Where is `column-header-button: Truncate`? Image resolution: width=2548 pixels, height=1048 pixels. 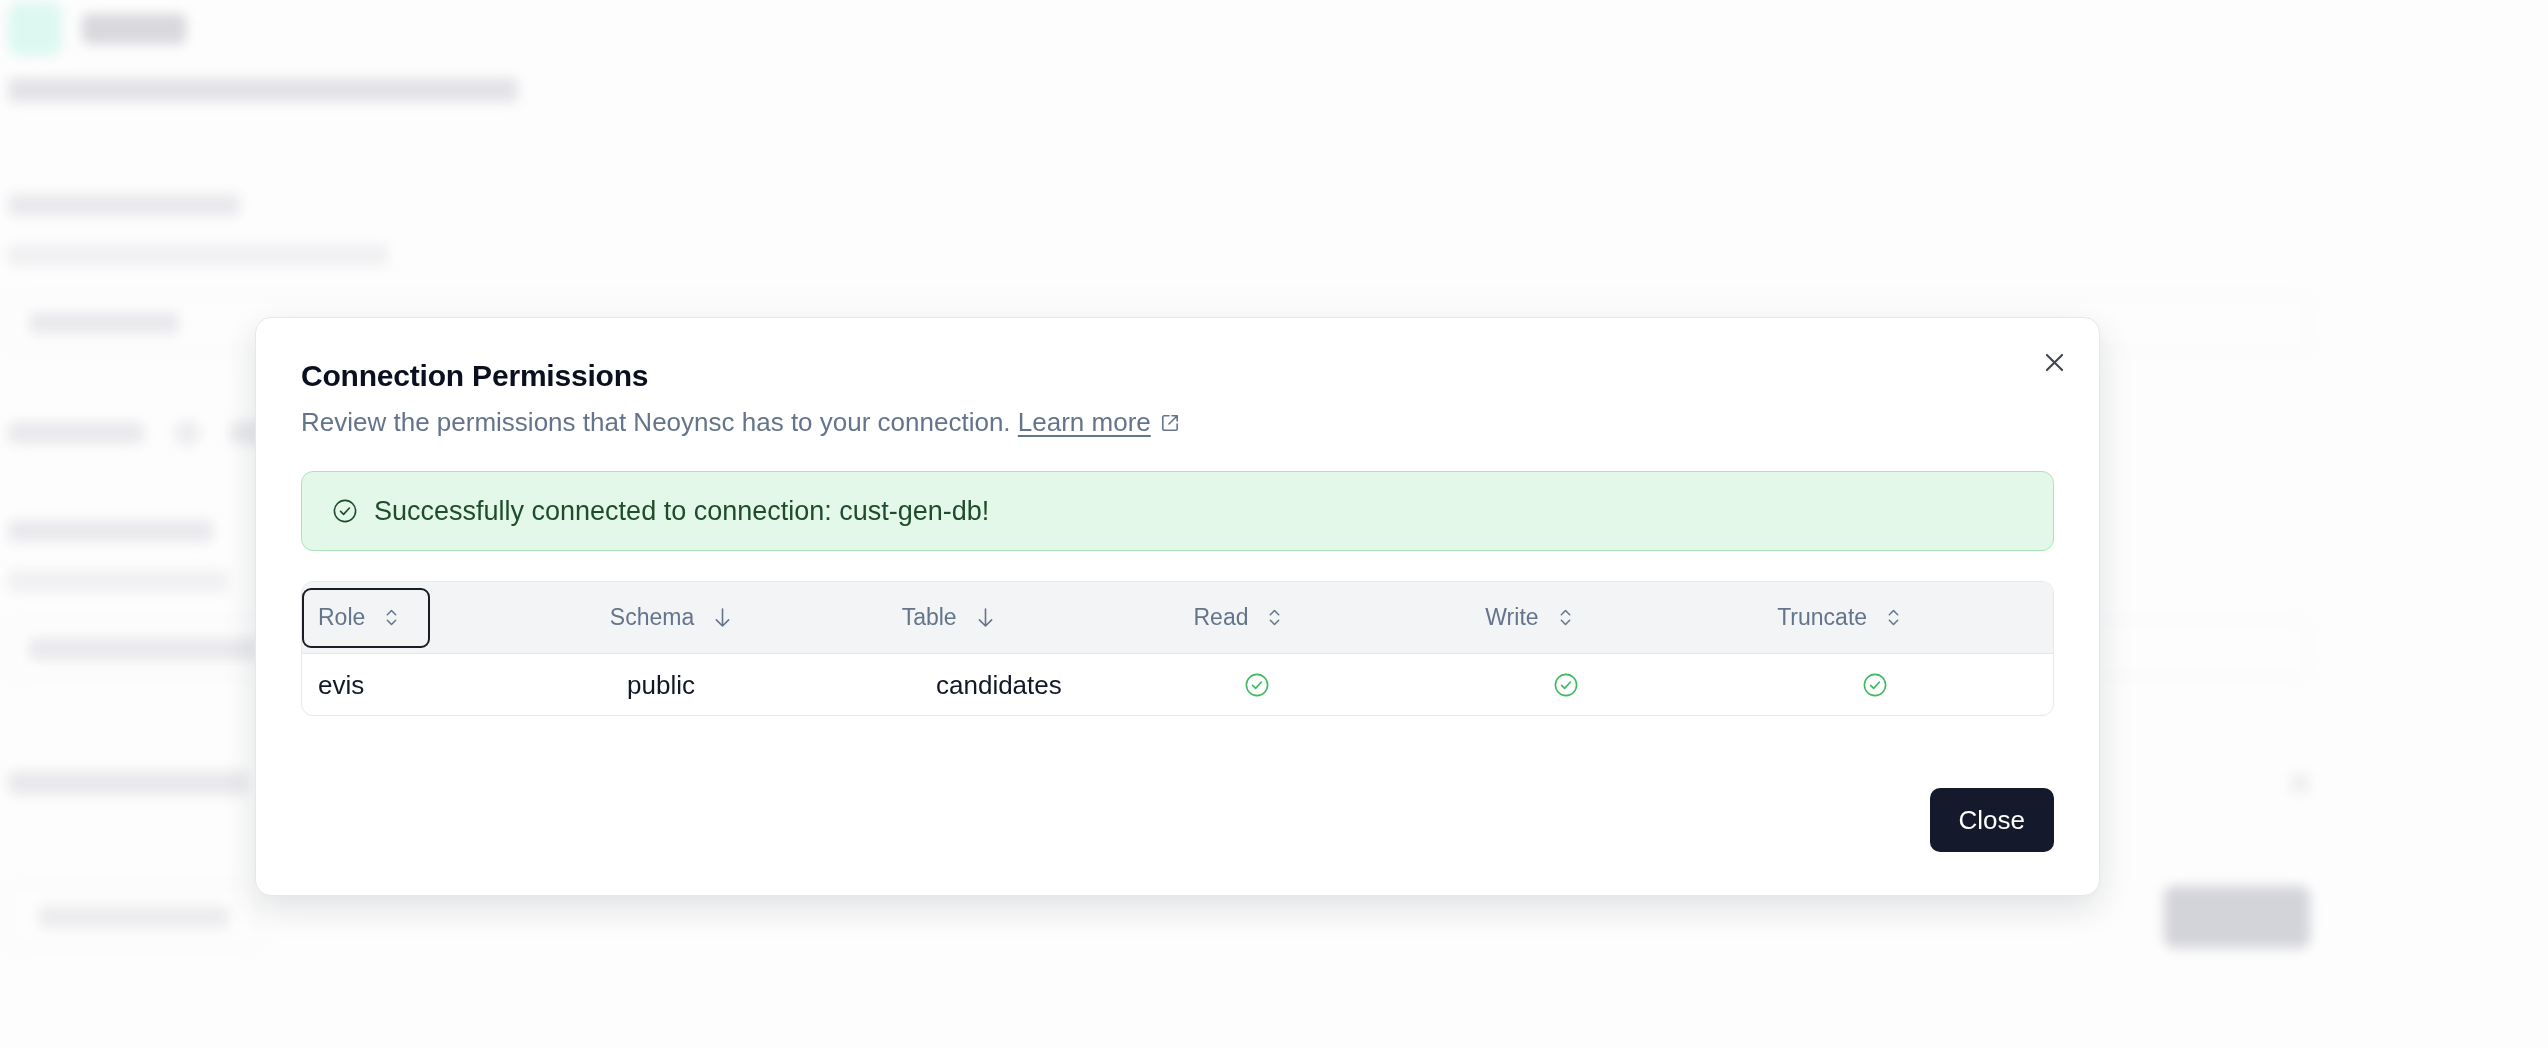
column-header-button: Truncate is located at coordinates (1847, 617).